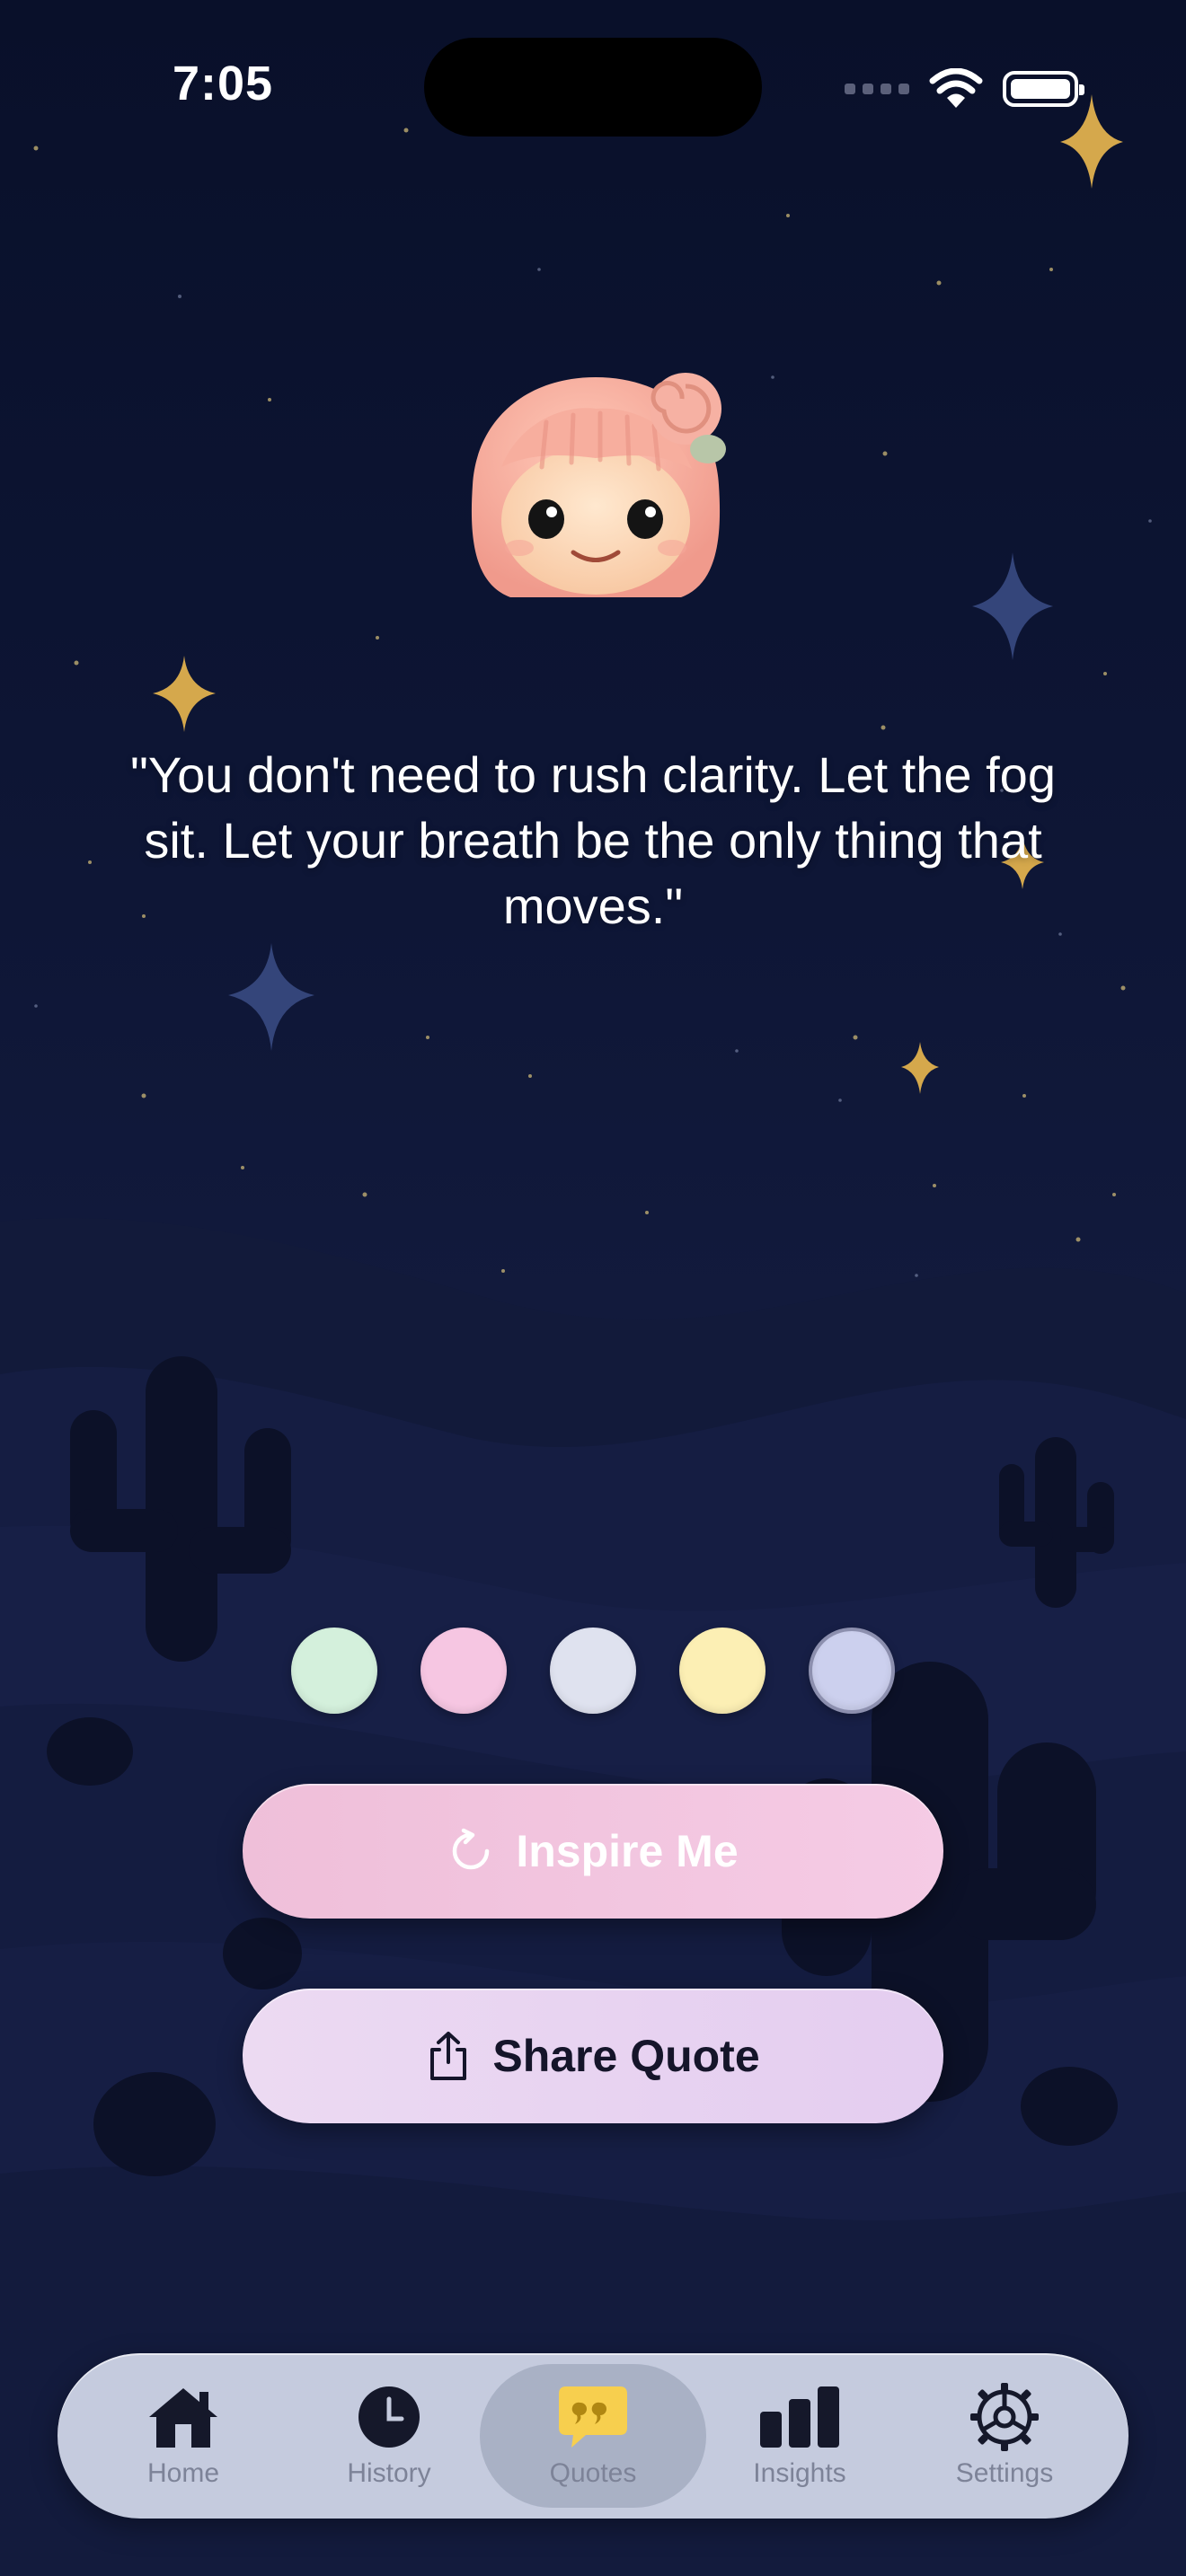 The width and height of the screenshot is (1186, 2576). I want to click on share-quote-button: Share Quote, so click(593, 2056).